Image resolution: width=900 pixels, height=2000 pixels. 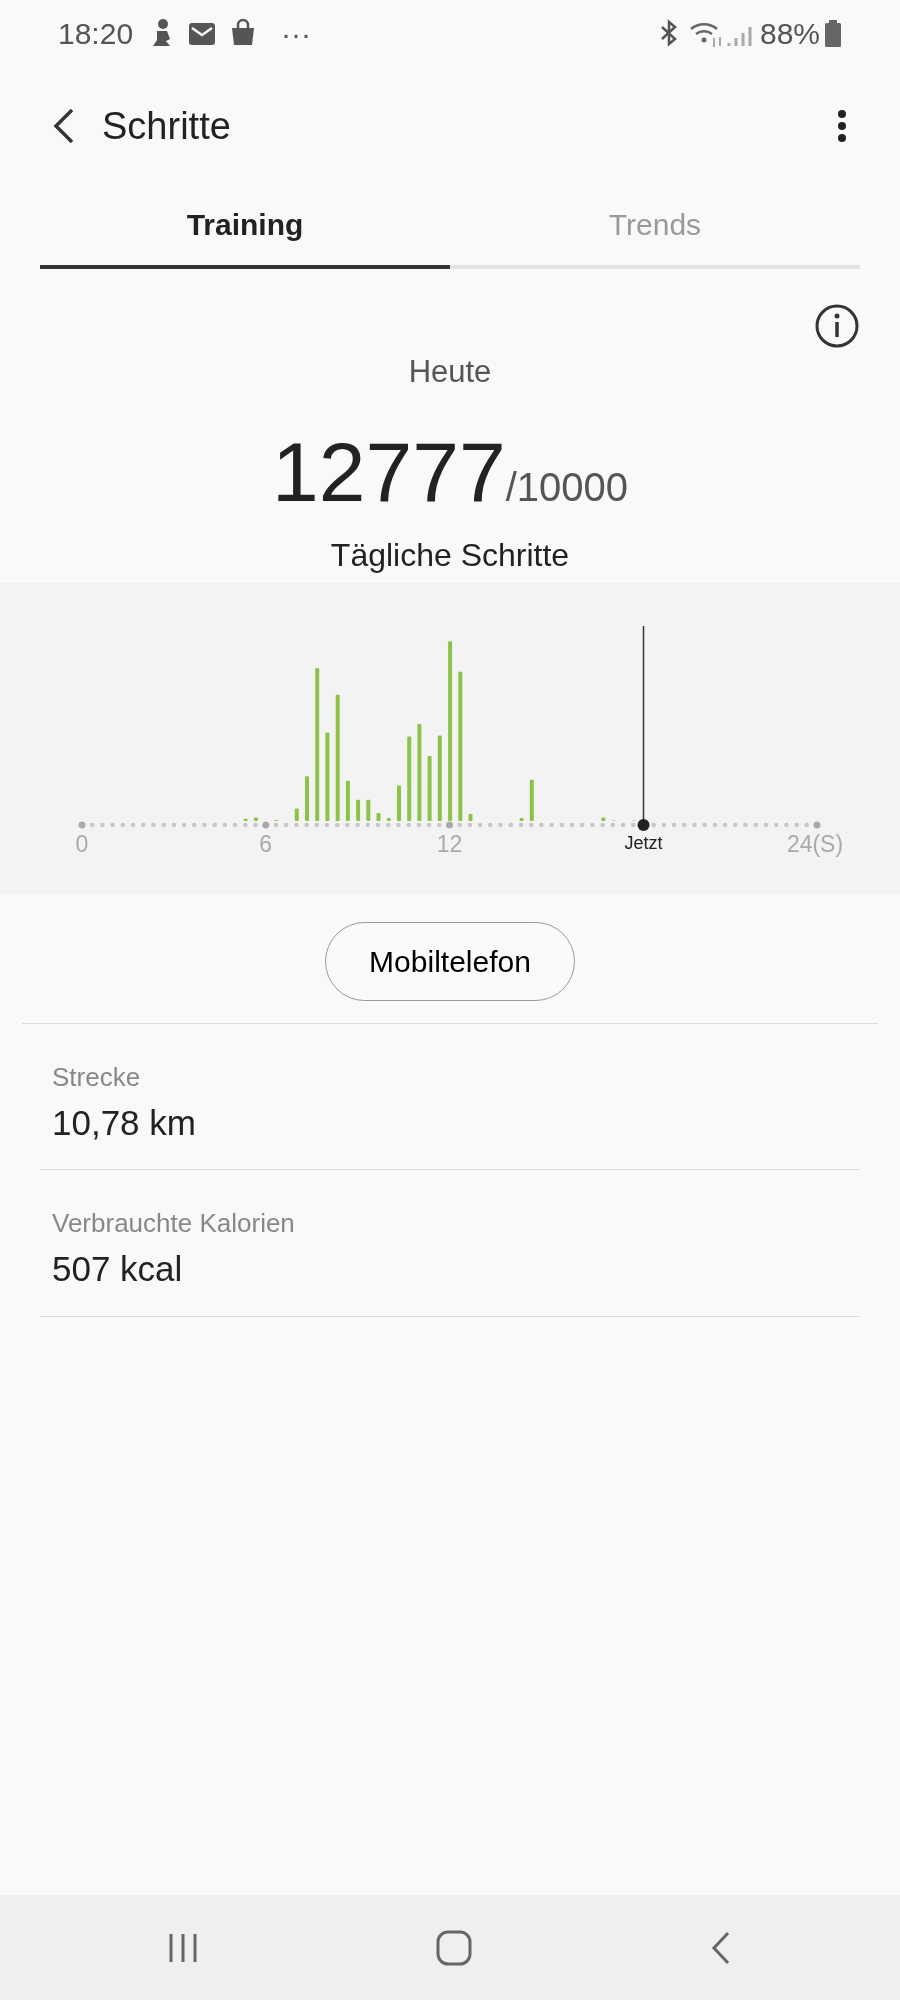 What do you see at coordinates (118, 1269) in the screenshot?
I see `stat-value: 507 kcal` at bounding box center [118, 1269].